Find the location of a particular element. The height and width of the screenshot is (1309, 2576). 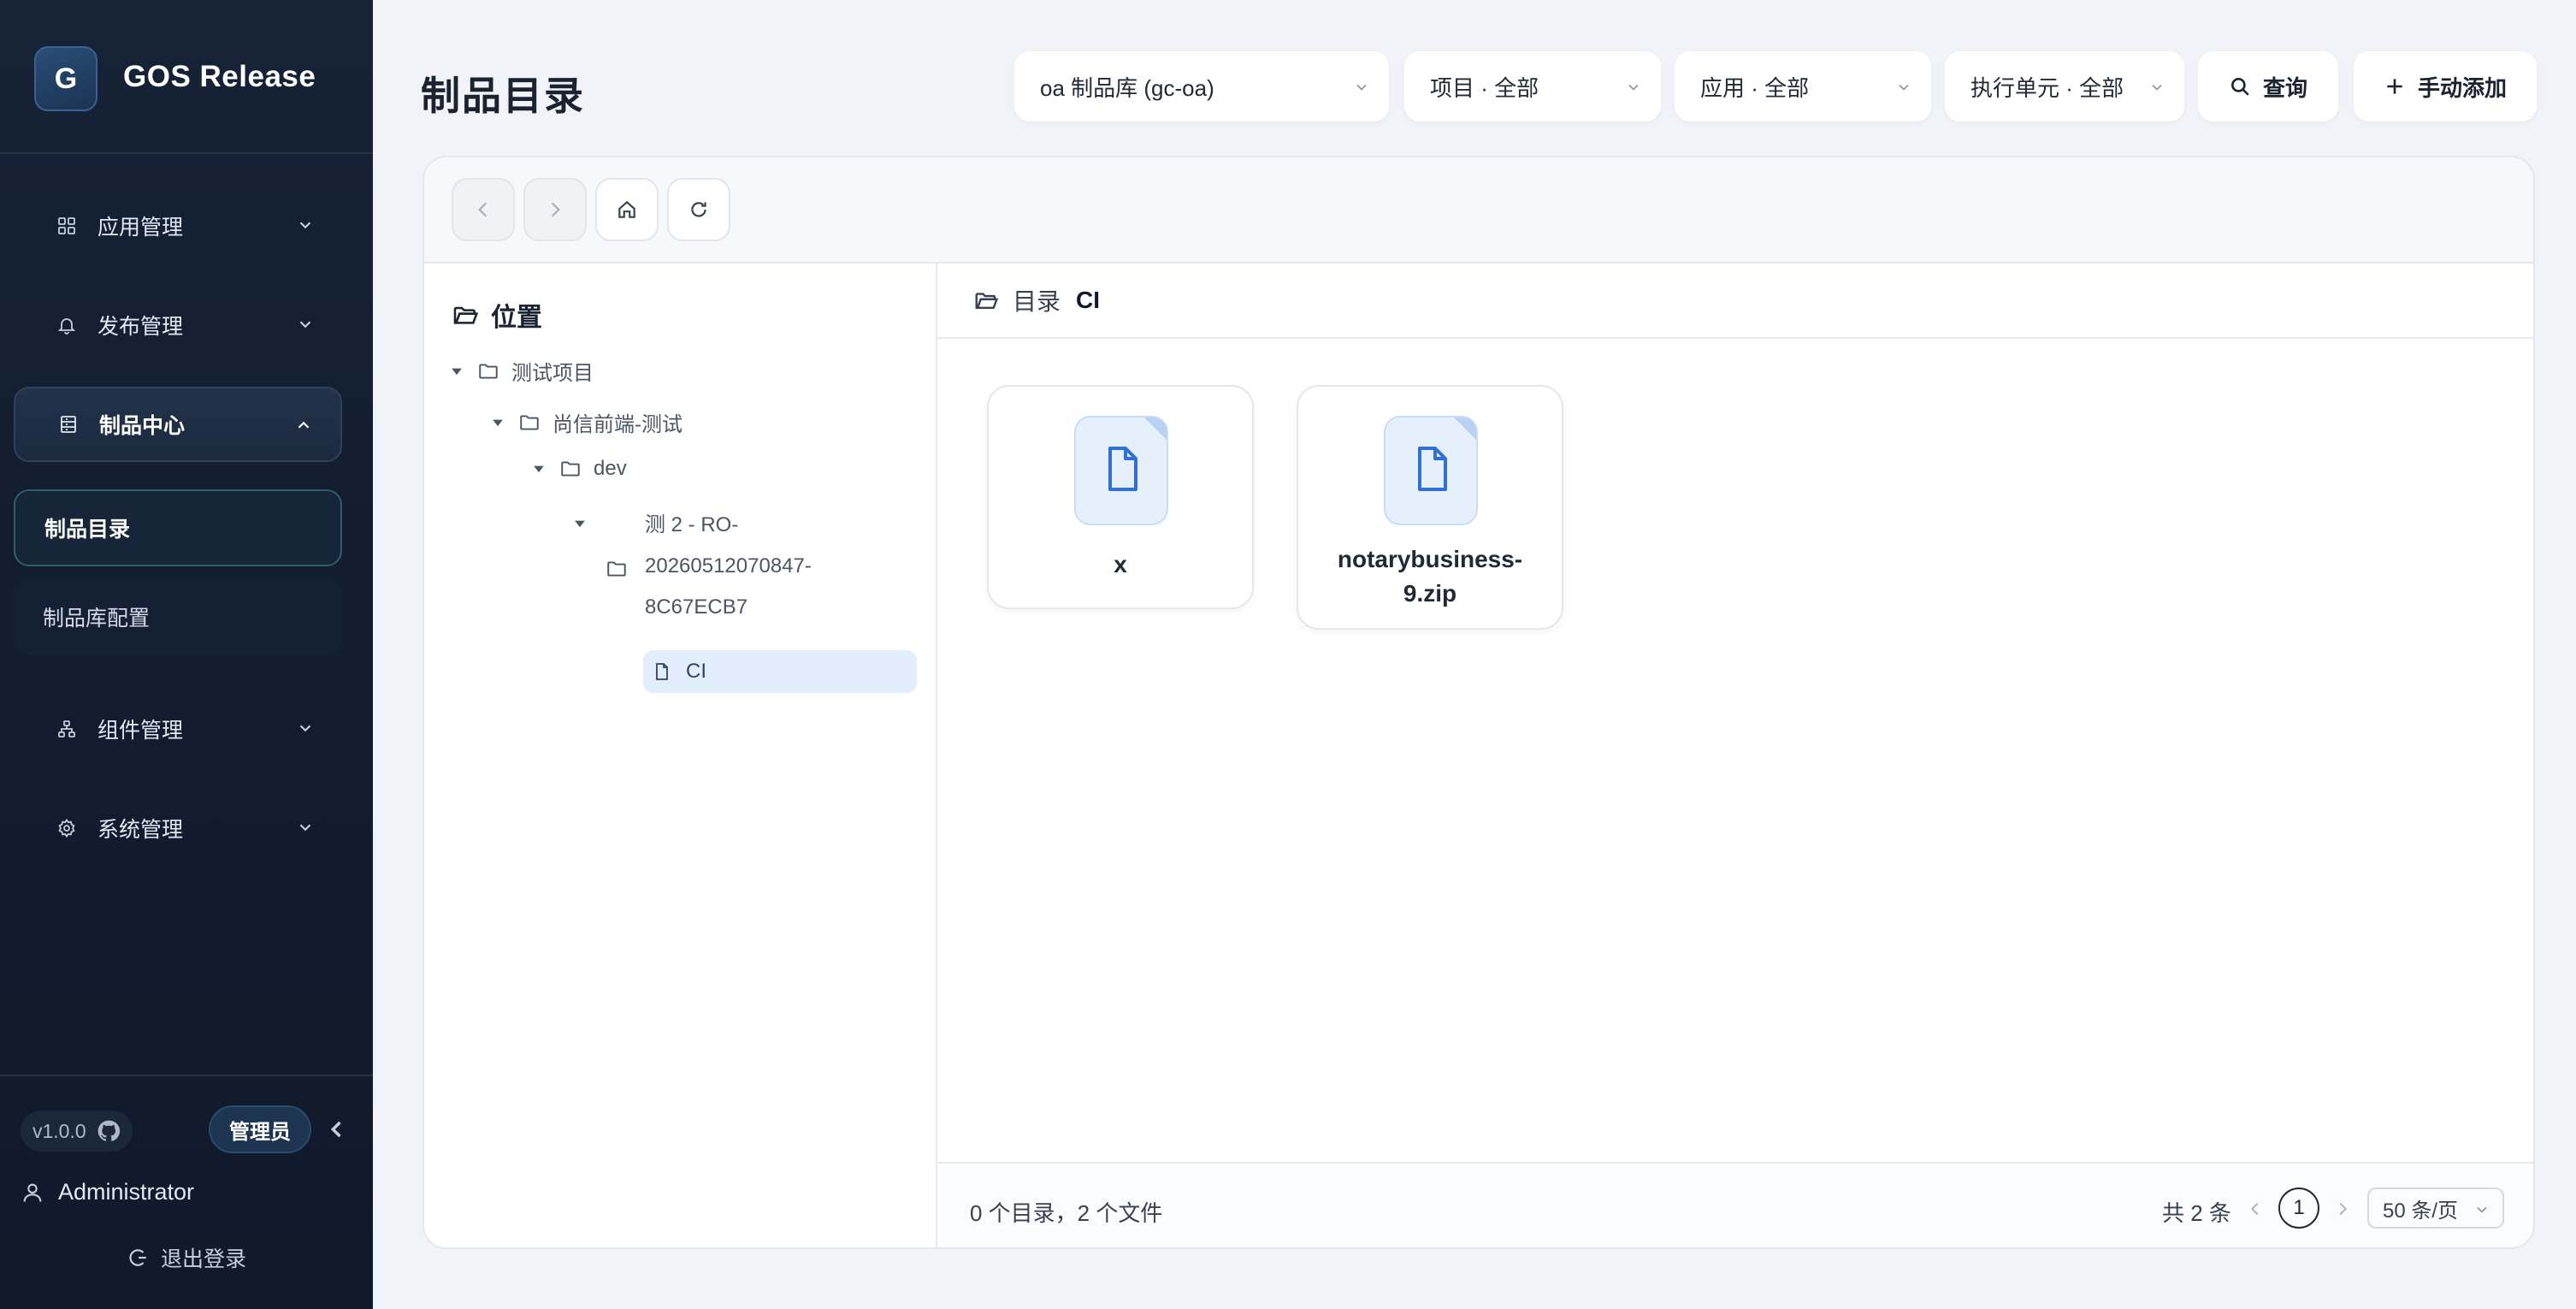

project-select: 项目 · 全部 is located at coordinates (1532, 86).